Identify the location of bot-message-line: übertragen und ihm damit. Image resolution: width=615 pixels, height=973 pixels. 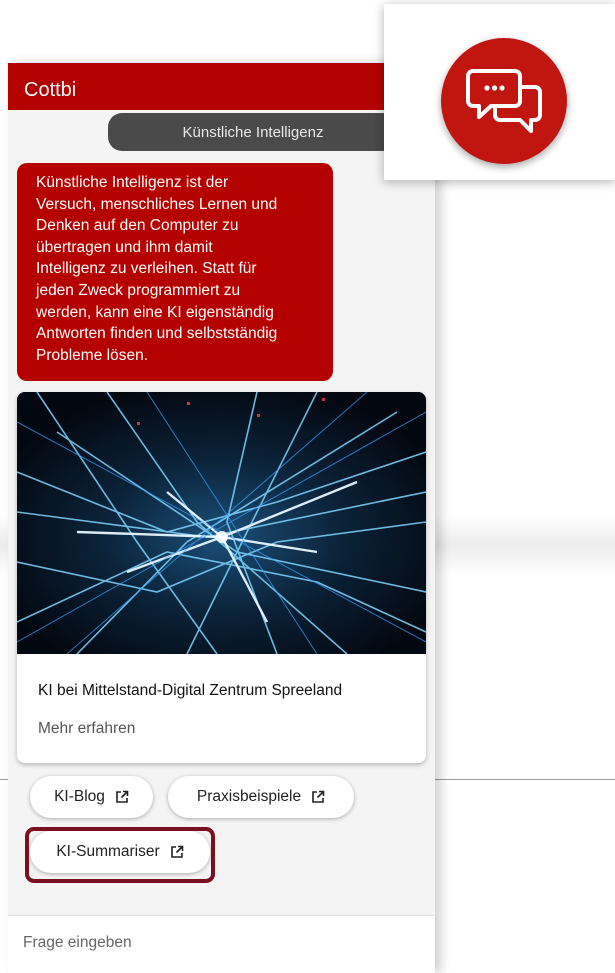
(124, 247).